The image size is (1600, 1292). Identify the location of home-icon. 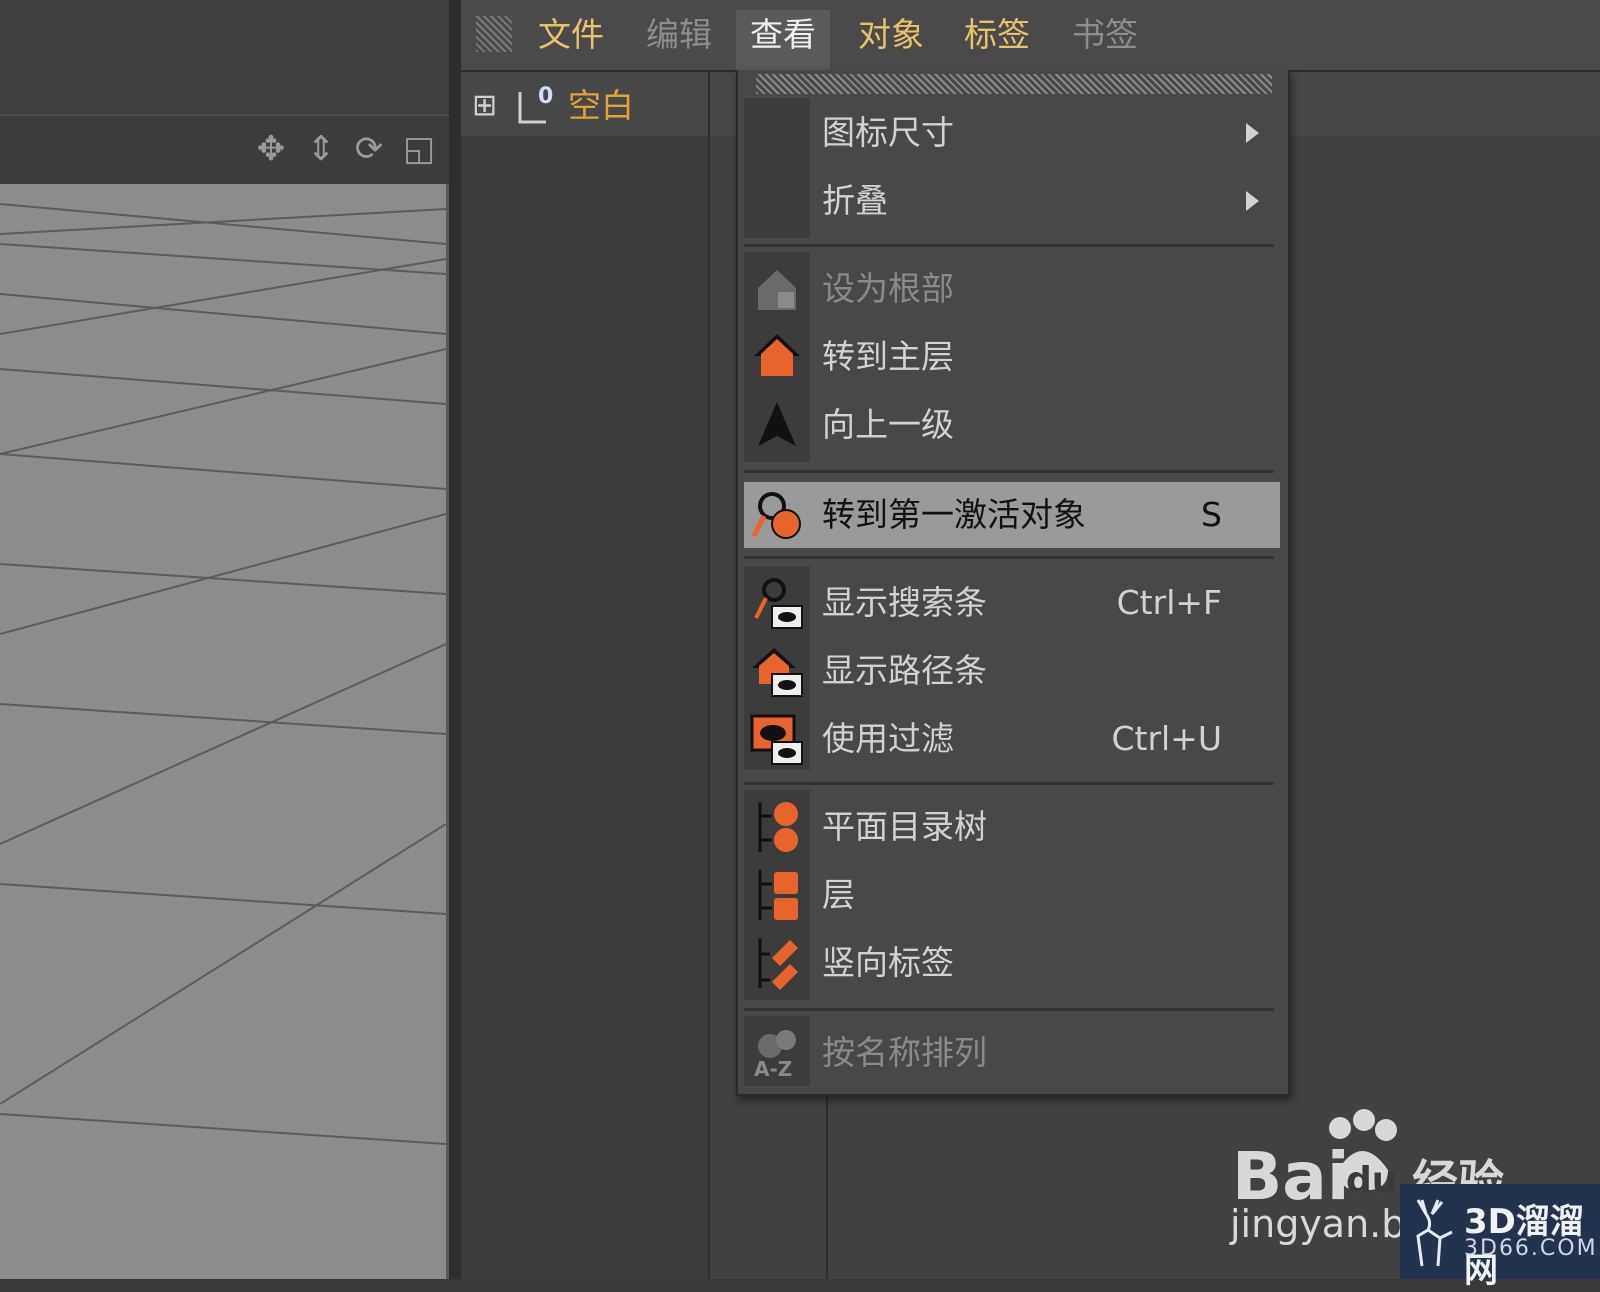
(777, 357).